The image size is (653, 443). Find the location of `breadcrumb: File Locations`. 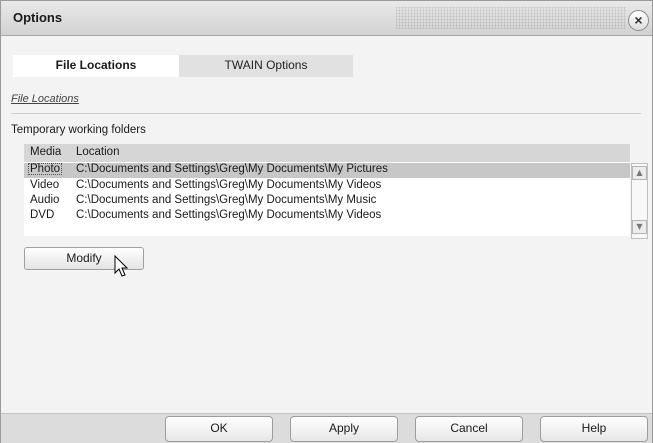

breadcrumb: File Locations is located at coordinates (45, 99).